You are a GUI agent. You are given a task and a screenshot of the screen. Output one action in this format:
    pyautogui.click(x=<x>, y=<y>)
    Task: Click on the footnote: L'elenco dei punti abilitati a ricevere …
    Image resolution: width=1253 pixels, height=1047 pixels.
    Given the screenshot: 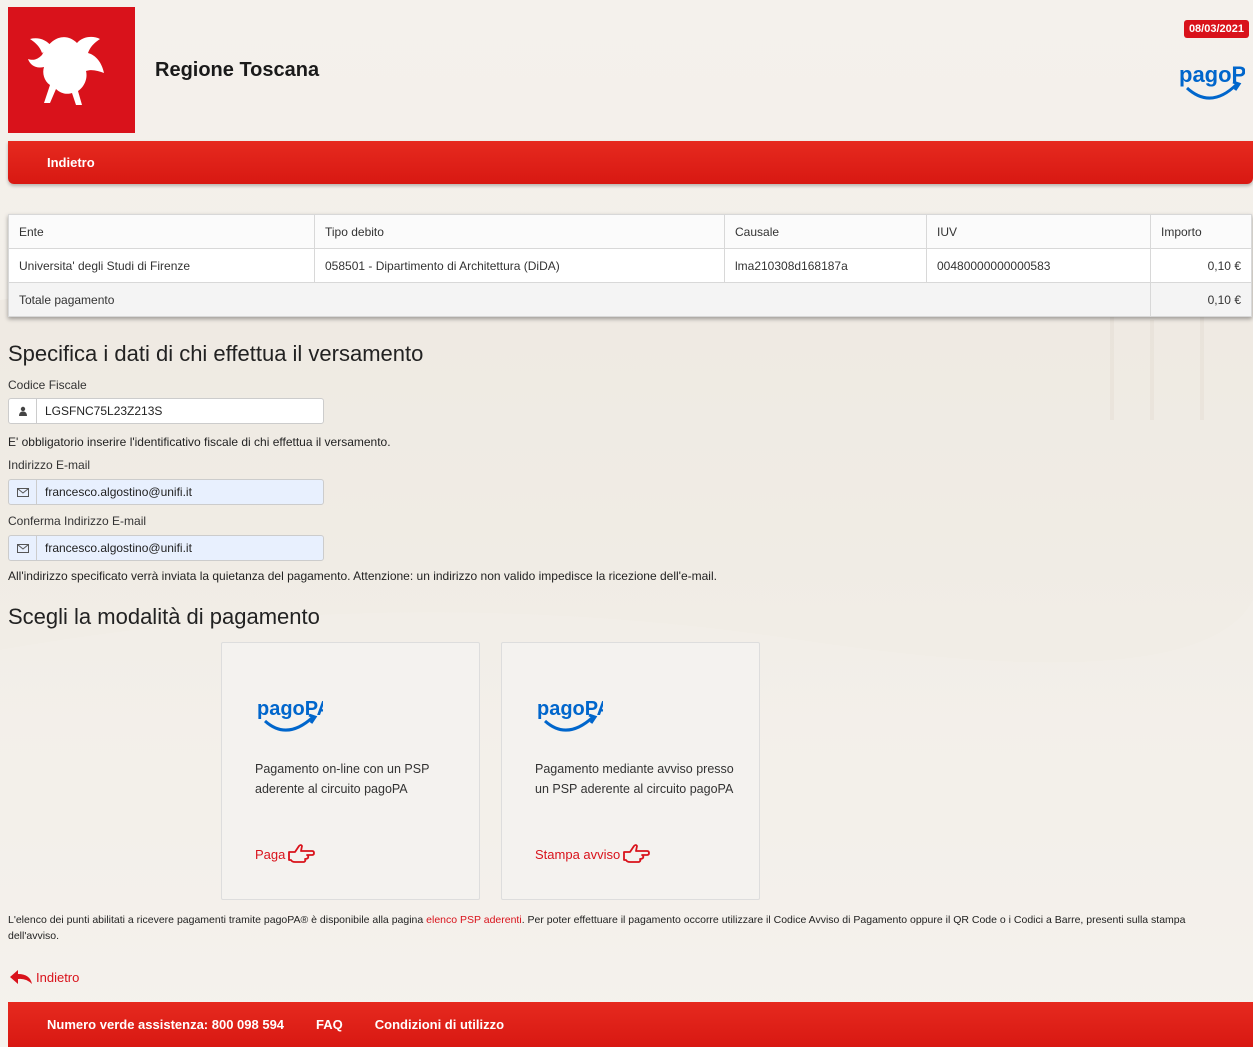 What is the action you would take?
    pyautogui.click(x=623, y=928)
    